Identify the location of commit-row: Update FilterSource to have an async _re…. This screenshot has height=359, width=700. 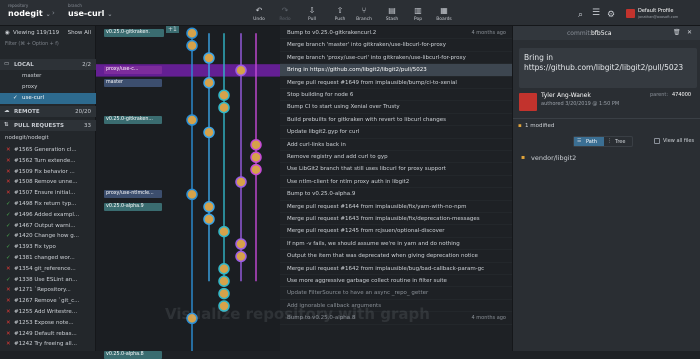
(396, 293).